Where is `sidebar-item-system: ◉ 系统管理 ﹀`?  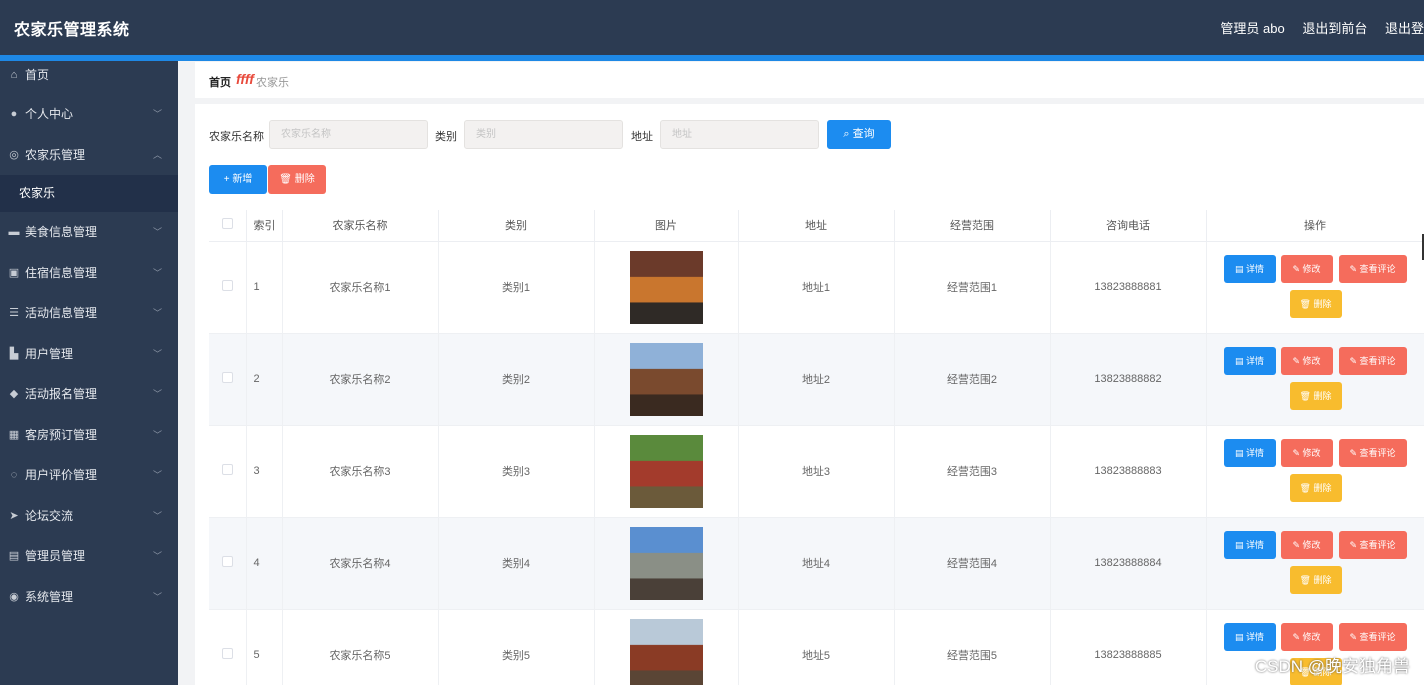 sidebar-item-system: ◉ 系统管理 ﹀ is located at coordinates (89, 597).